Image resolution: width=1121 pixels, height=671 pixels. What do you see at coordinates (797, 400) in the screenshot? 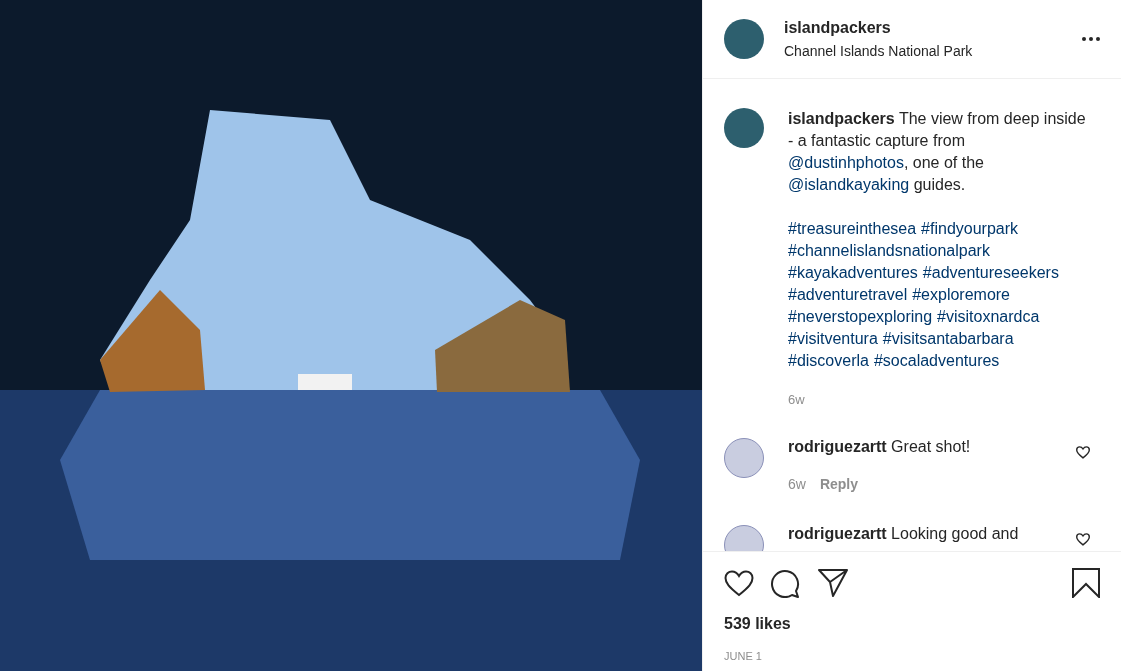
I see `post-time: 6w` at bounding box center [797, 400].